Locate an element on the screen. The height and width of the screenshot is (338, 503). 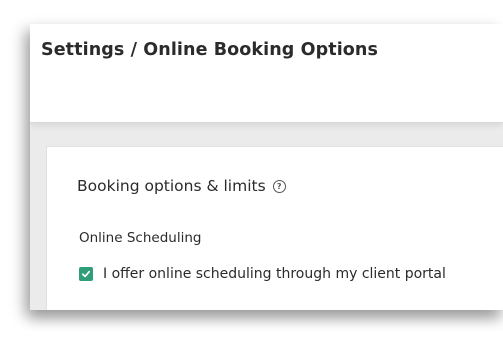
checkmark-icon is located at coordinates (86, 274).